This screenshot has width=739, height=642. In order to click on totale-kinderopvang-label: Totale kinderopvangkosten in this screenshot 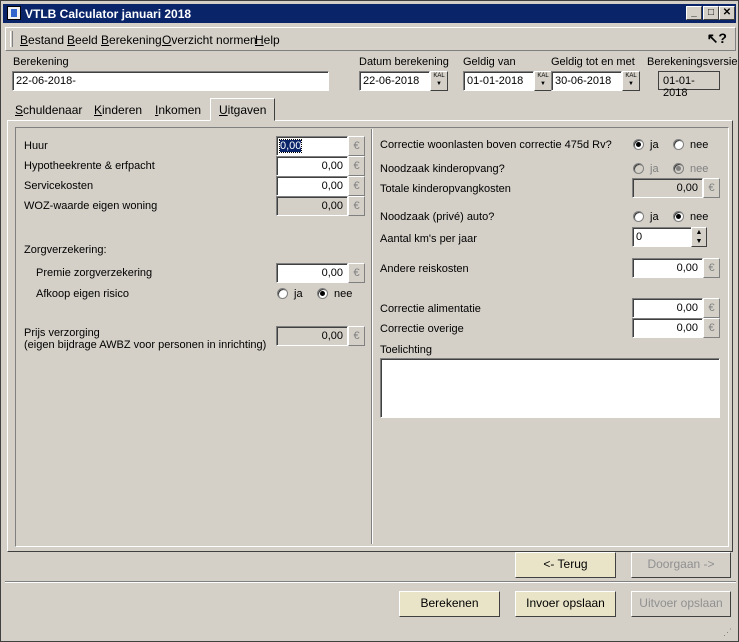, I will do `click(445, 189)`.